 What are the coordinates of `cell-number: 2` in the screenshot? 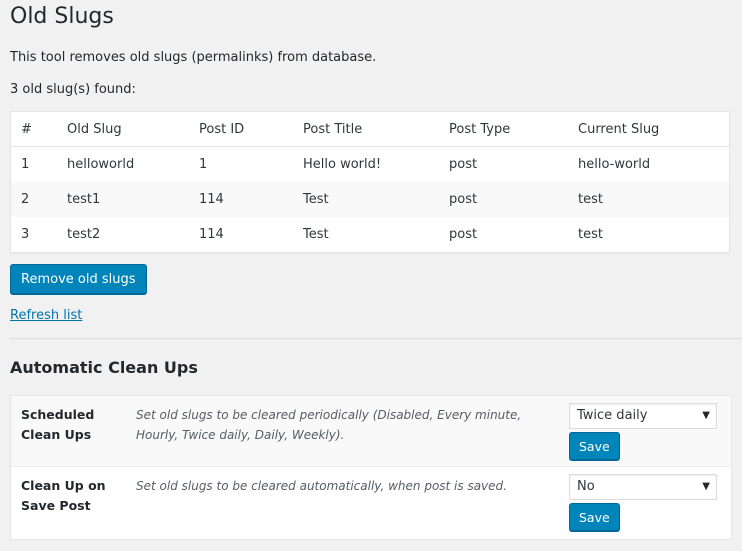 It's located at (33, 199).